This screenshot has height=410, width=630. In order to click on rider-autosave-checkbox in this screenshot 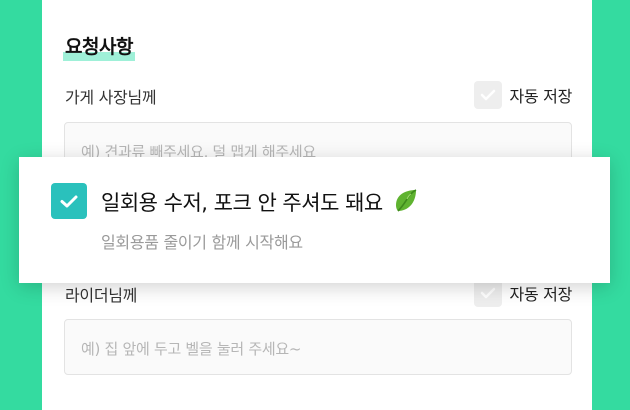, I will do `click(487, 293)`.